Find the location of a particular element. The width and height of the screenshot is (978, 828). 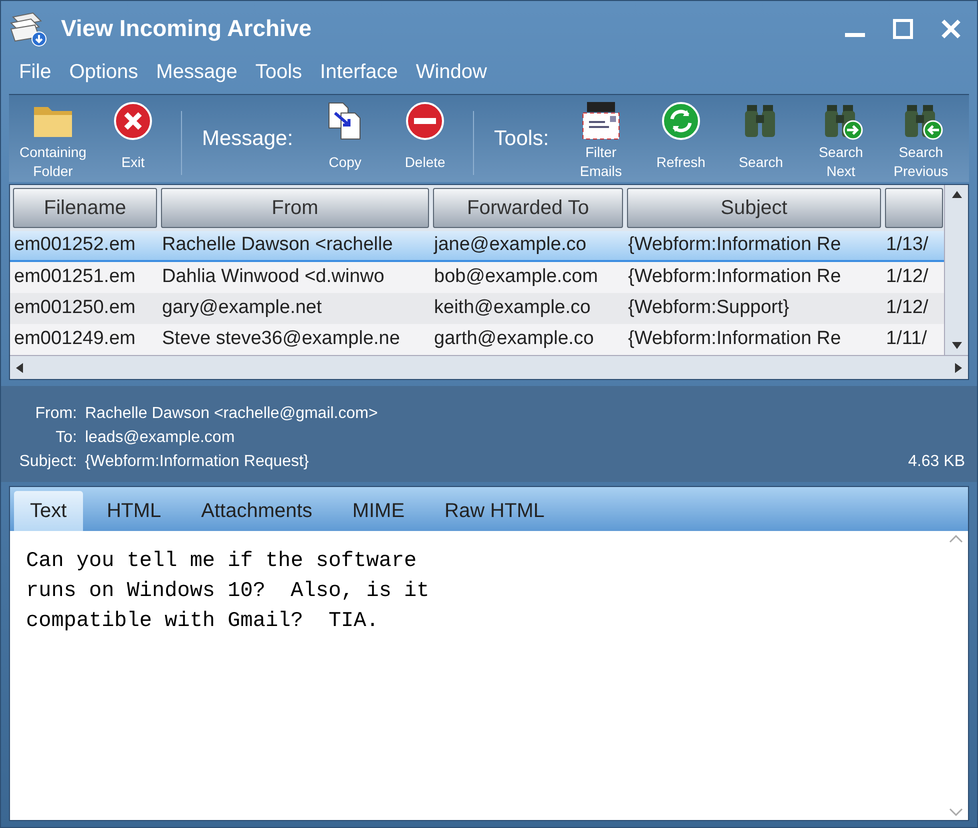

table-cell-text: Rachelle Dawson <rachelle is located at coordinates (277, 245).